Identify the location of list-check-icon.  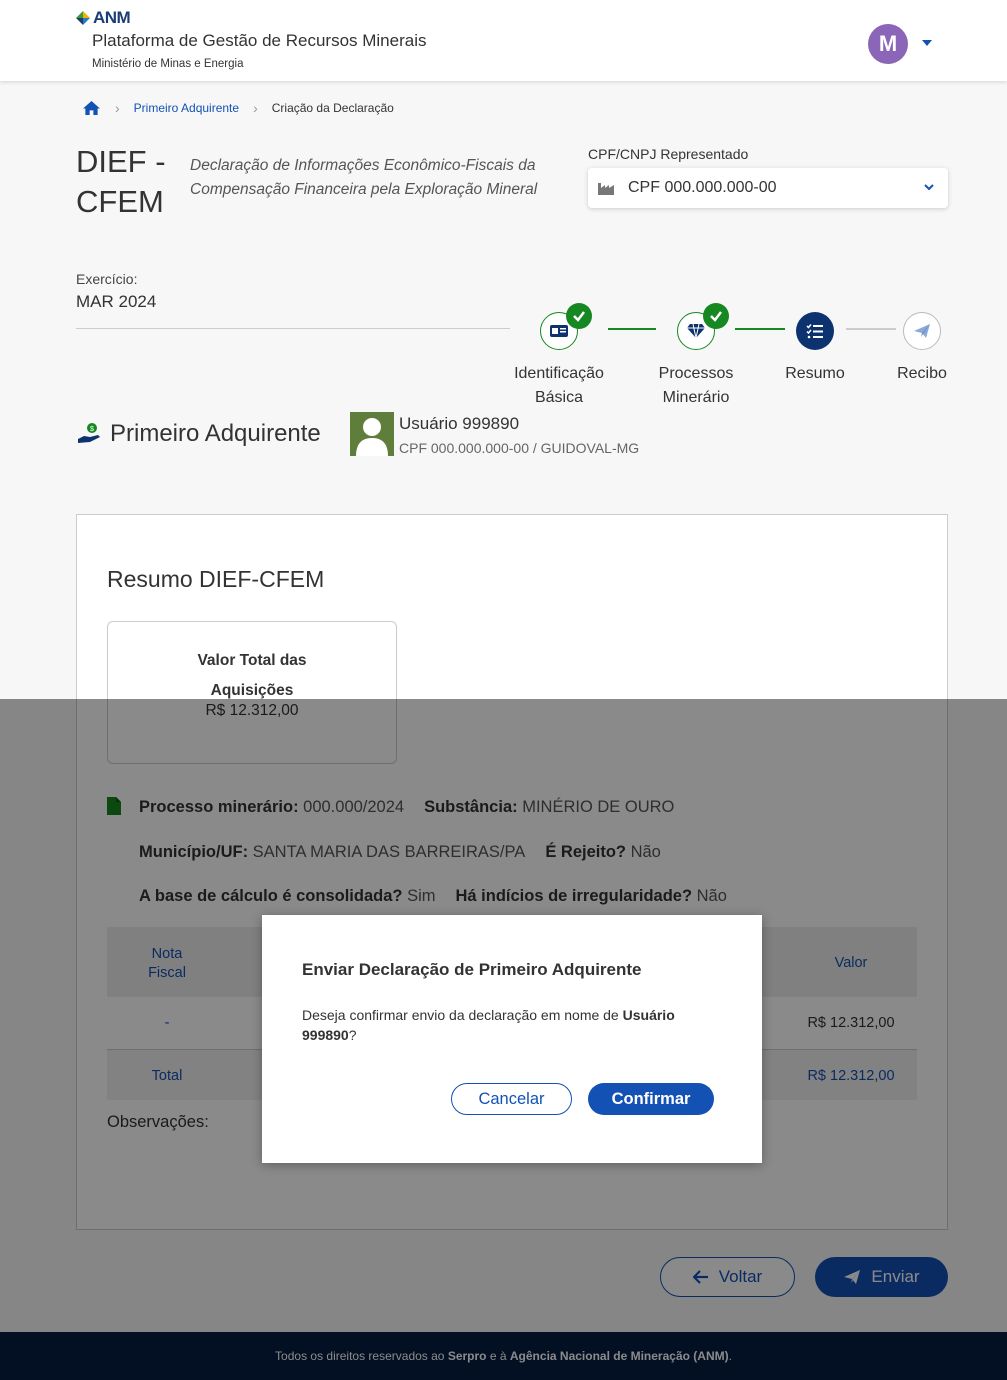
(814, 331).